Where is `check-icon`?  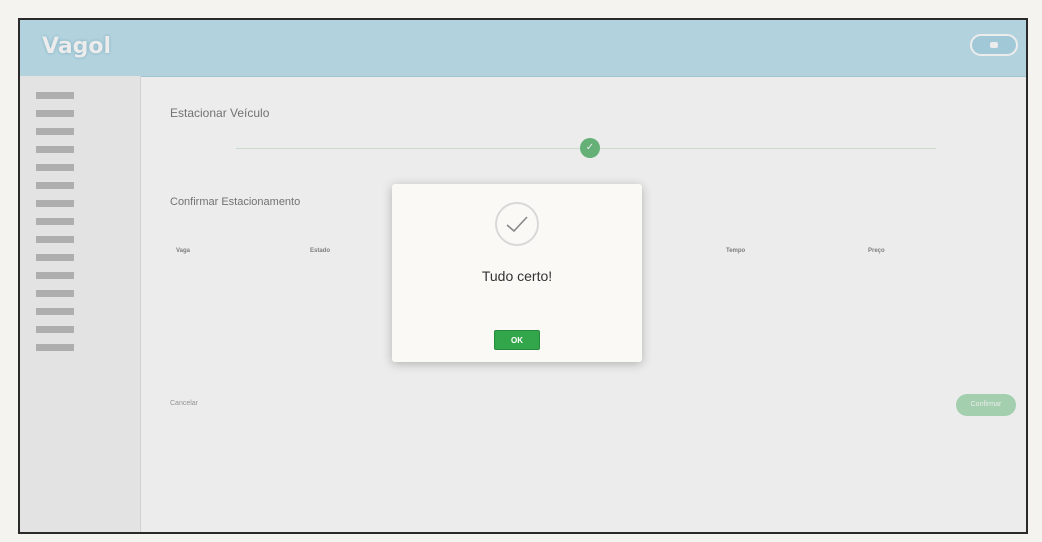 check-icon is located at coordinates (517, 224).